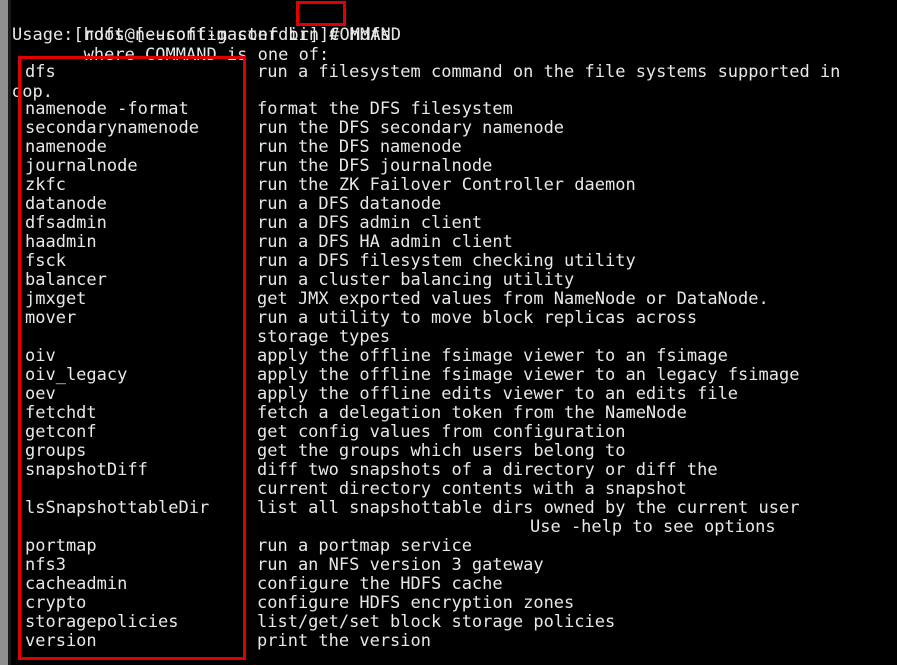 Image resolution: width=897 pixels, height=665 pixels. Describe the element at coordinates (86, 470) in the screenshot. I see `command-name: snapshotDiff` at that location.